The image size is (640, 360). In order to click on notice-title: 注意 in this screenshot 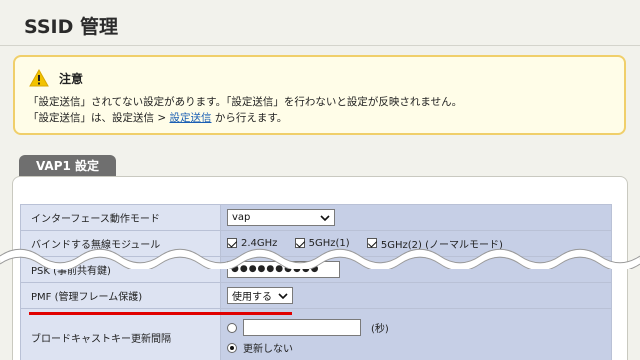, I will do `click(71, 78)`.